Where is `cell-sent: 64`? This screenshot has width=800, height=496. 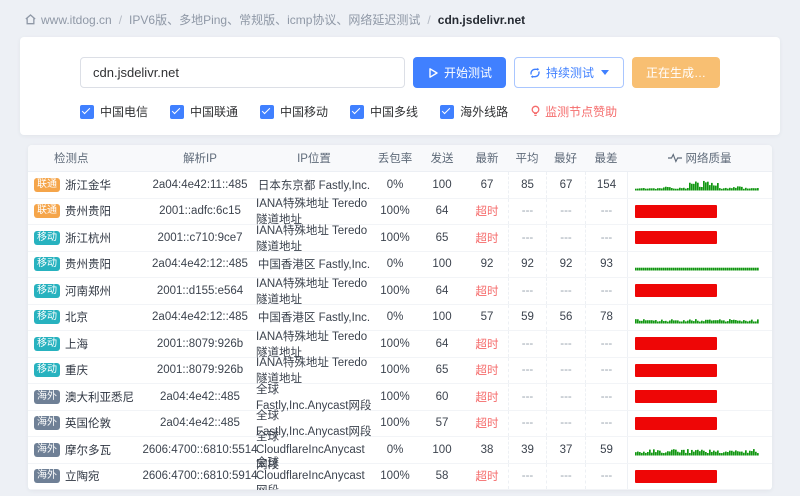
cell-sent: 64 is located at coordinates (442, 343).